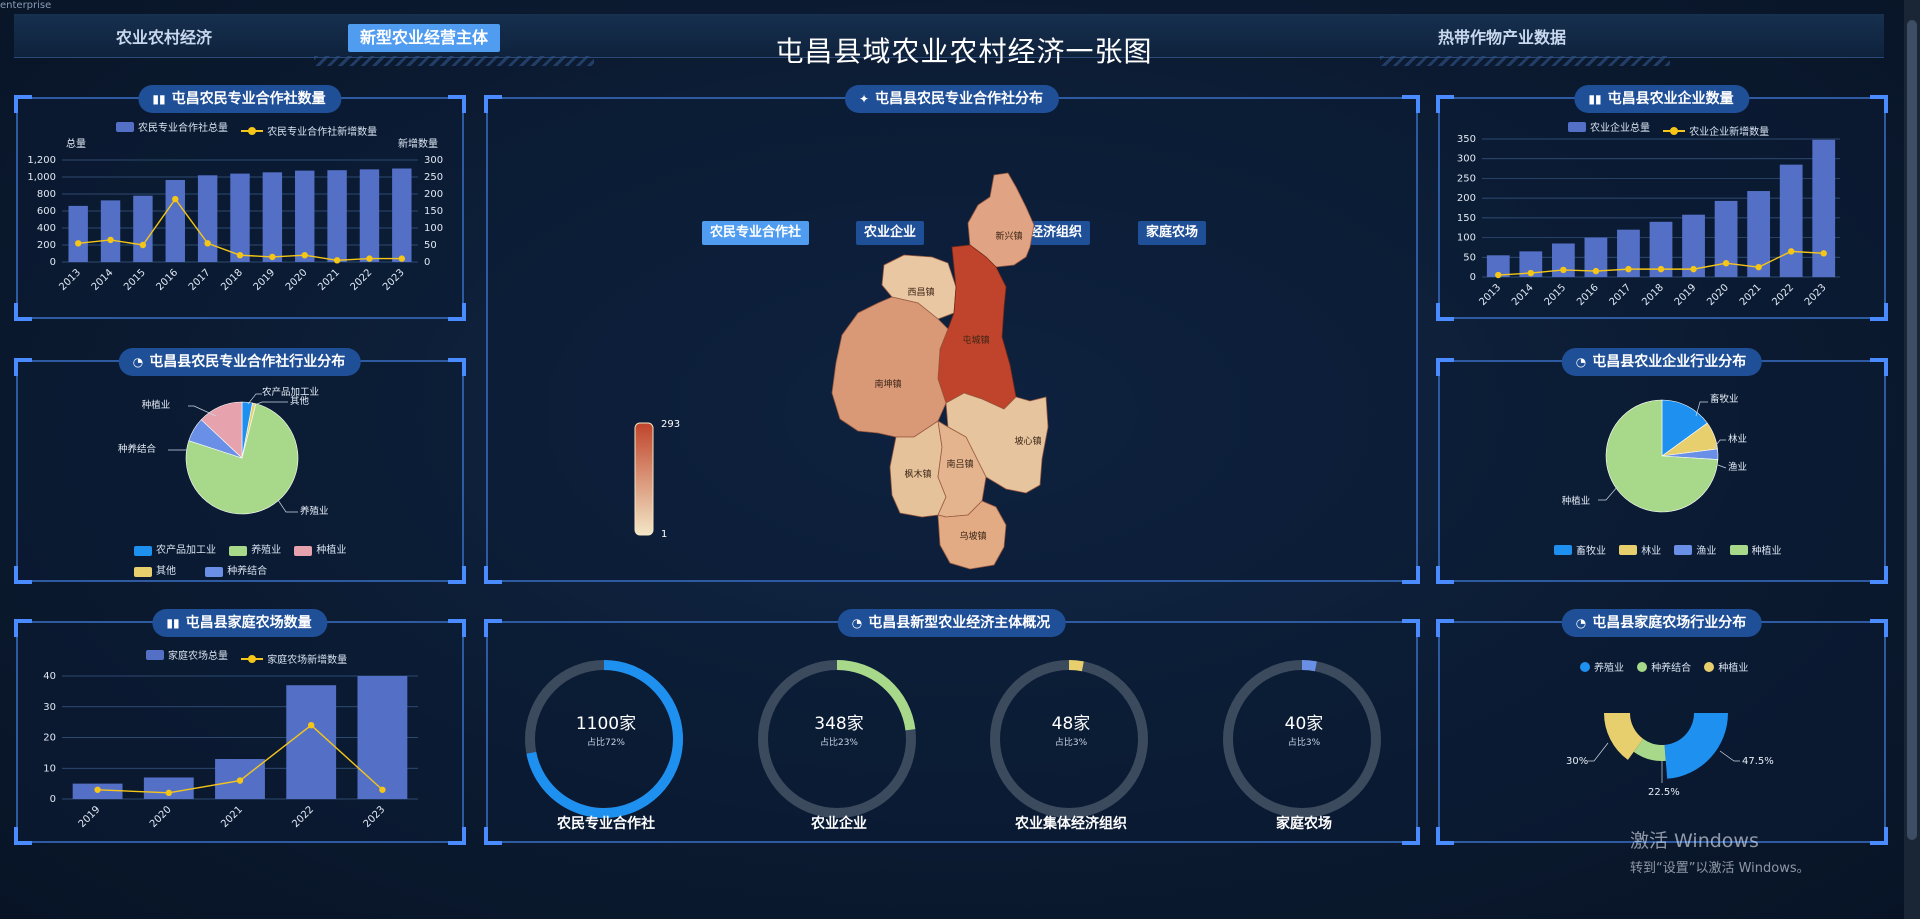 Image resolution: width=1920 pixels, height=919 pixels. Describe the element at coordinates (1502, 38) in the screenshot. I see `nav-tab-tropical-crops: 热带作物产业数据` at that location.